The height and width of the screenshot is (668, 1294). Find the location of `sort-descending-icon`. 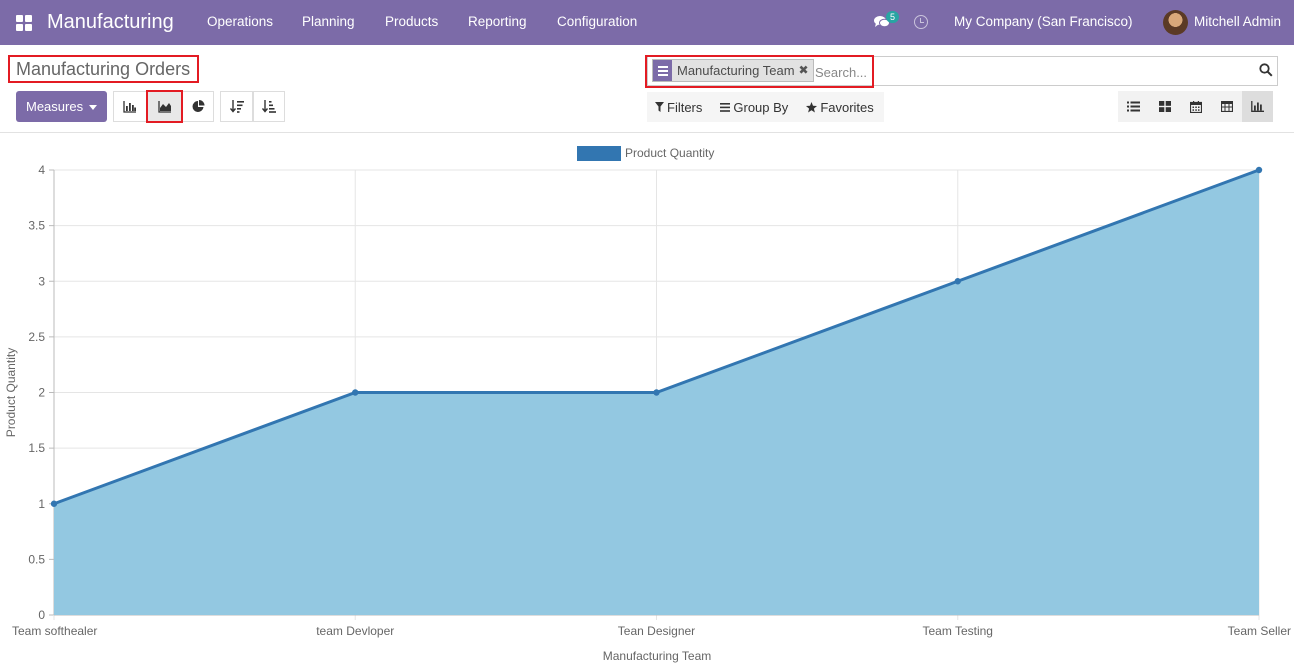

sort-descending-icon is located at coordinates (236, 106).